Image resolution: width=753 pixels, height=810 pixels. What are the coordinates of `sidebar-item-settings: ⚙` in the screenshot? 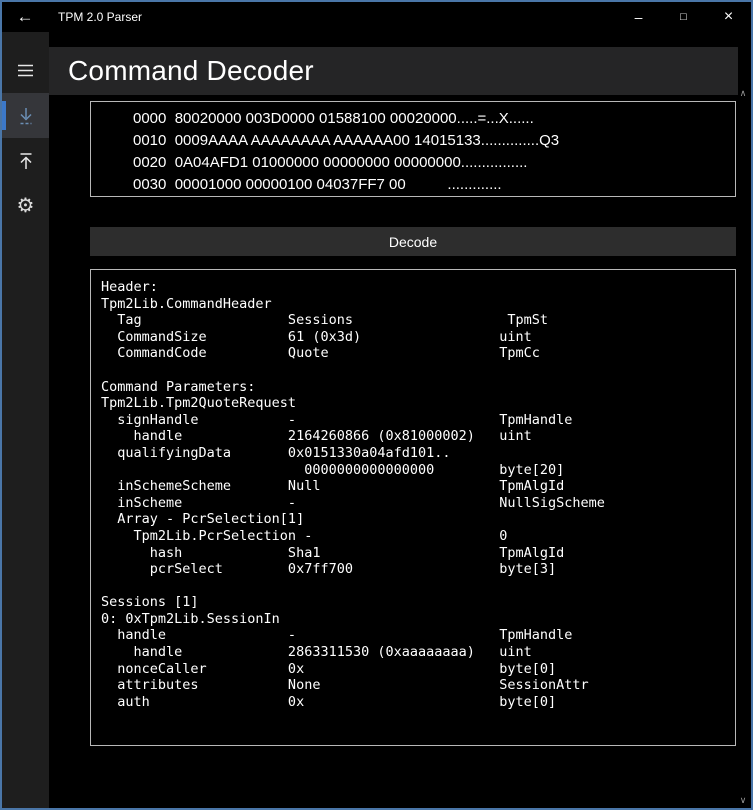 It's located at (25, 205).